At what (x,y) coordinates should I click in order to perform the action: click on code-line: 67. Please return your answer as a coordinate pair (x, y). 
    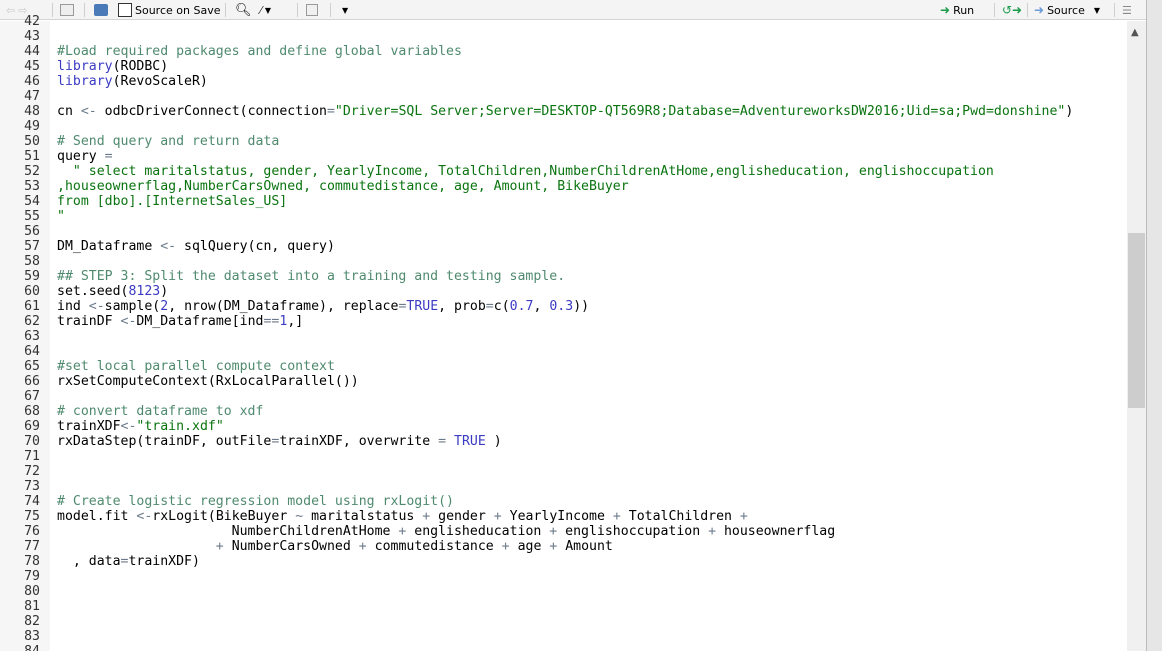
    Looking at the image, I should click on (563, 396).